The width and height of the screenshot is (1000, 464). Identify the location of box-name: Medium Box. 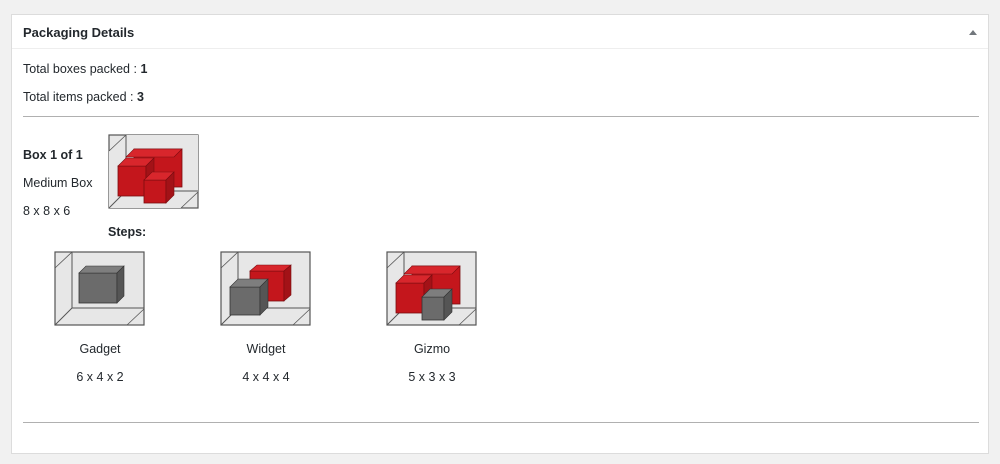
(58, 183).